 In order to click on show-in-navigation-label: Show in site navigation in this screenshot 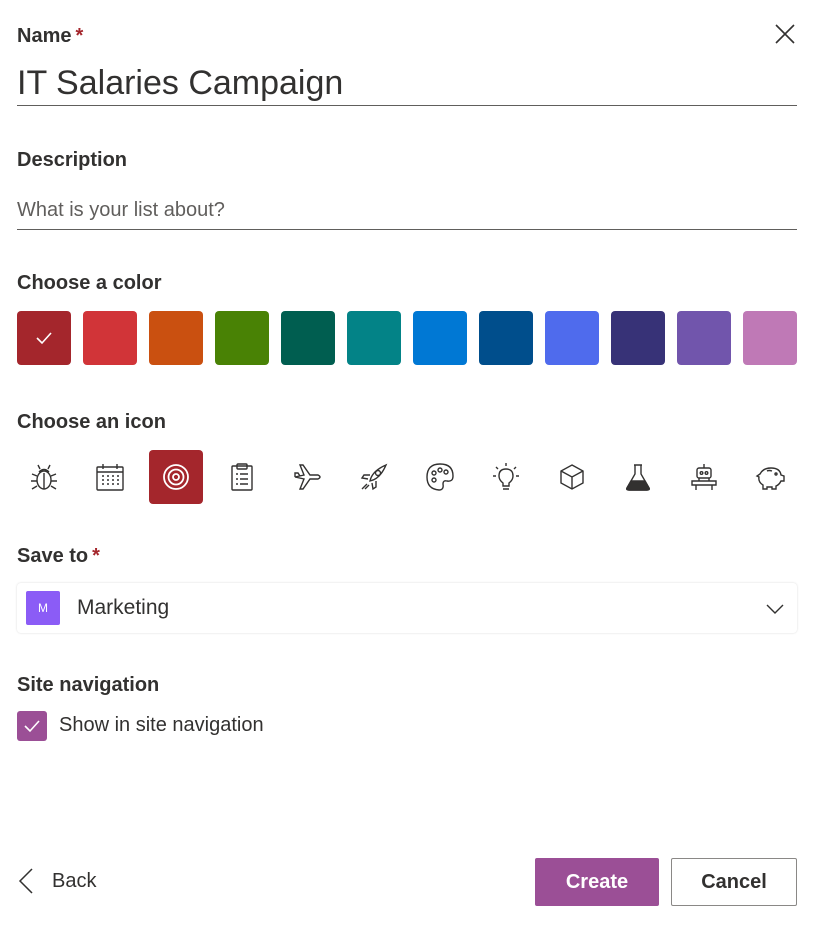, I will do `click(161, 725)`.